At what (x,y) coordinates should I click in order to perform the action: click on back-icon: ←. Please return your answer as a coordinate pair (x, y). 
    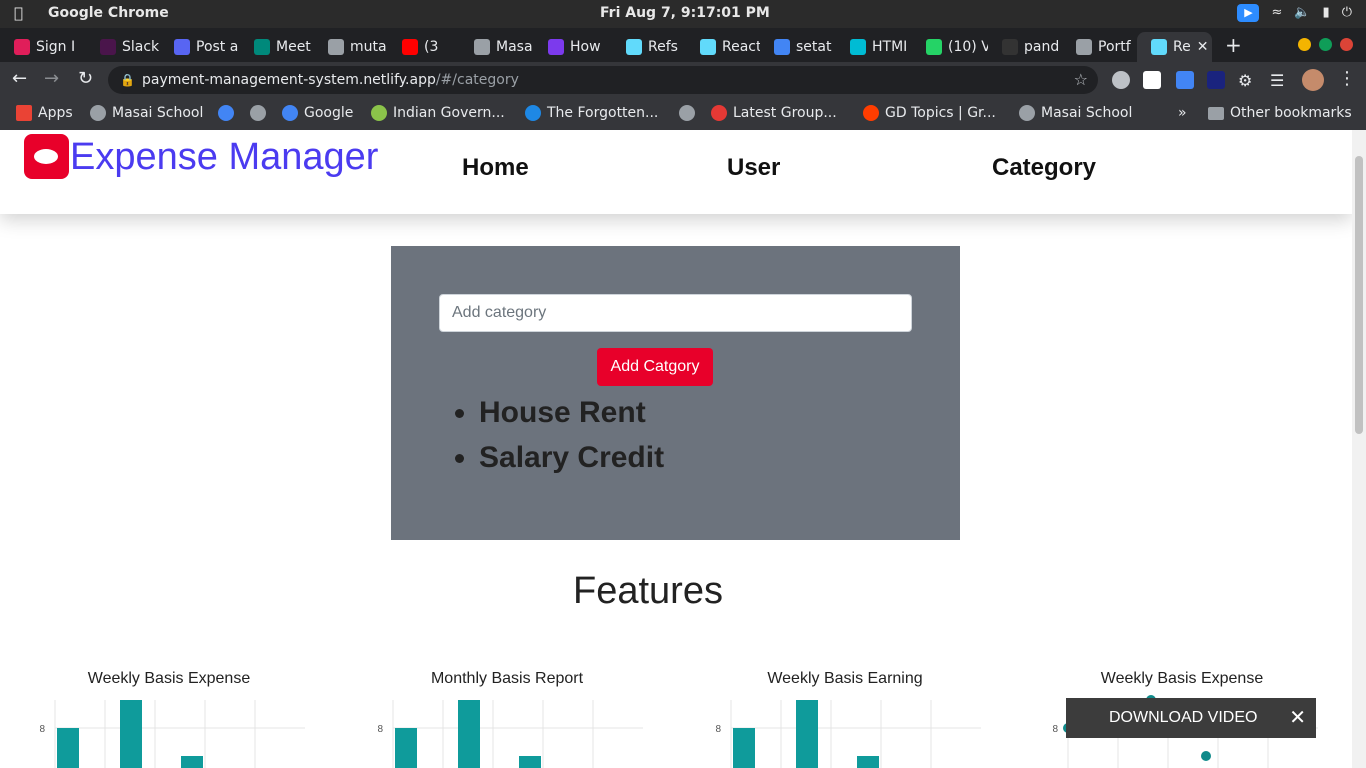
    Looking at the image, I should click on (19, 78).